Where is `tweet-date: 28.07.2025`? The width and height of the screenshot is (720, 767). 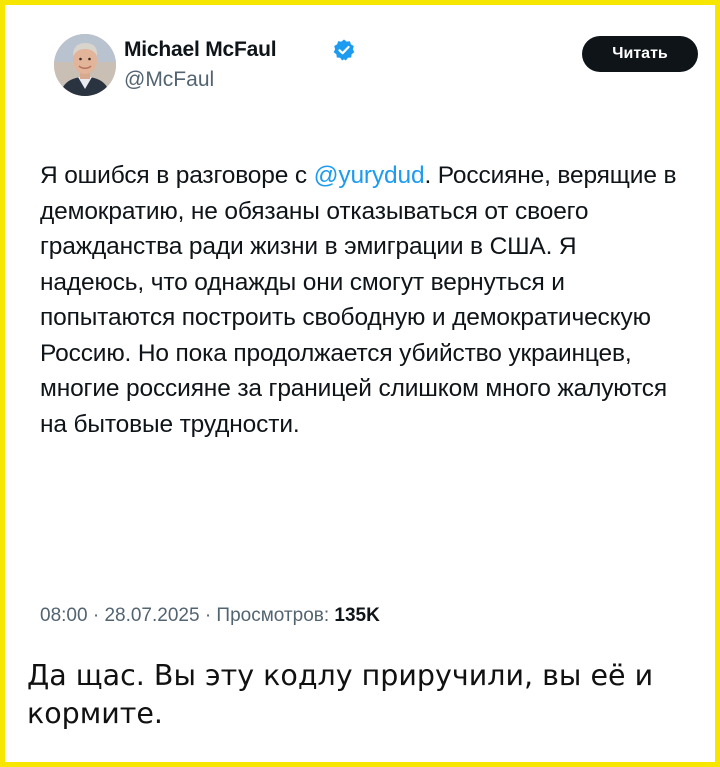 tweet-date: 28.07.2025 is located at coordinates (151, 615).